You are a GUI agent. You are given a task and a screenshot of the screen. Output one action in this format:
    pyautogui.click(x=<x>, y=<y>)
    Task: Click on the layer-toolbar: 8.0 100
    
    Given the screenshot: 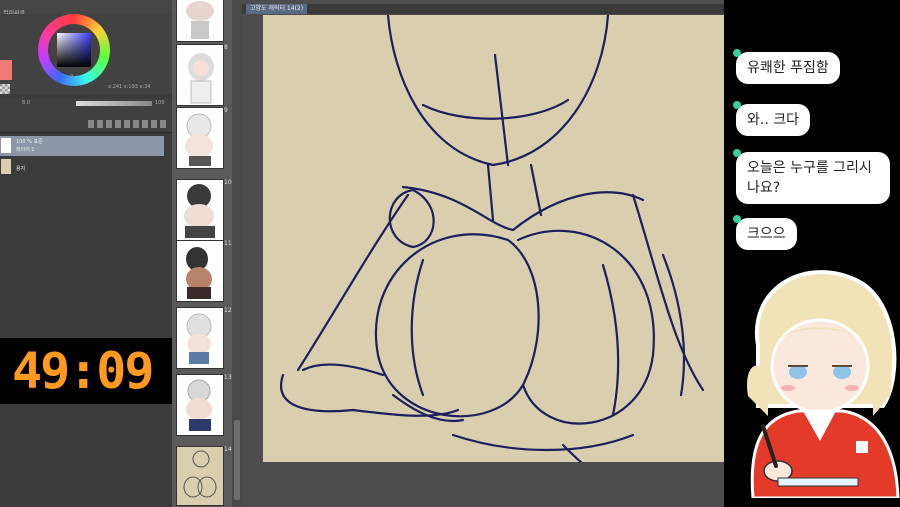 What is the action you would take?
    pyautogui.click(x=86, y=115)
    